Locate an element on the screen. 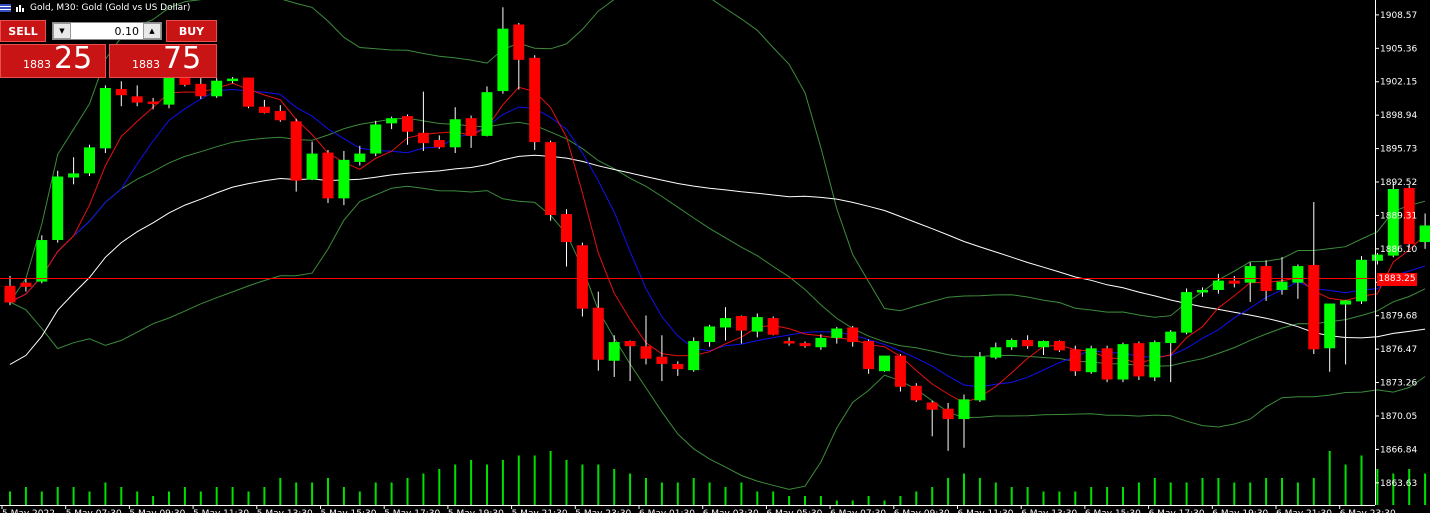 Image resolution: width=1430 pixels, height=513 pixels. lot-size-value: 0.10 is located at coordinates (107, 31).